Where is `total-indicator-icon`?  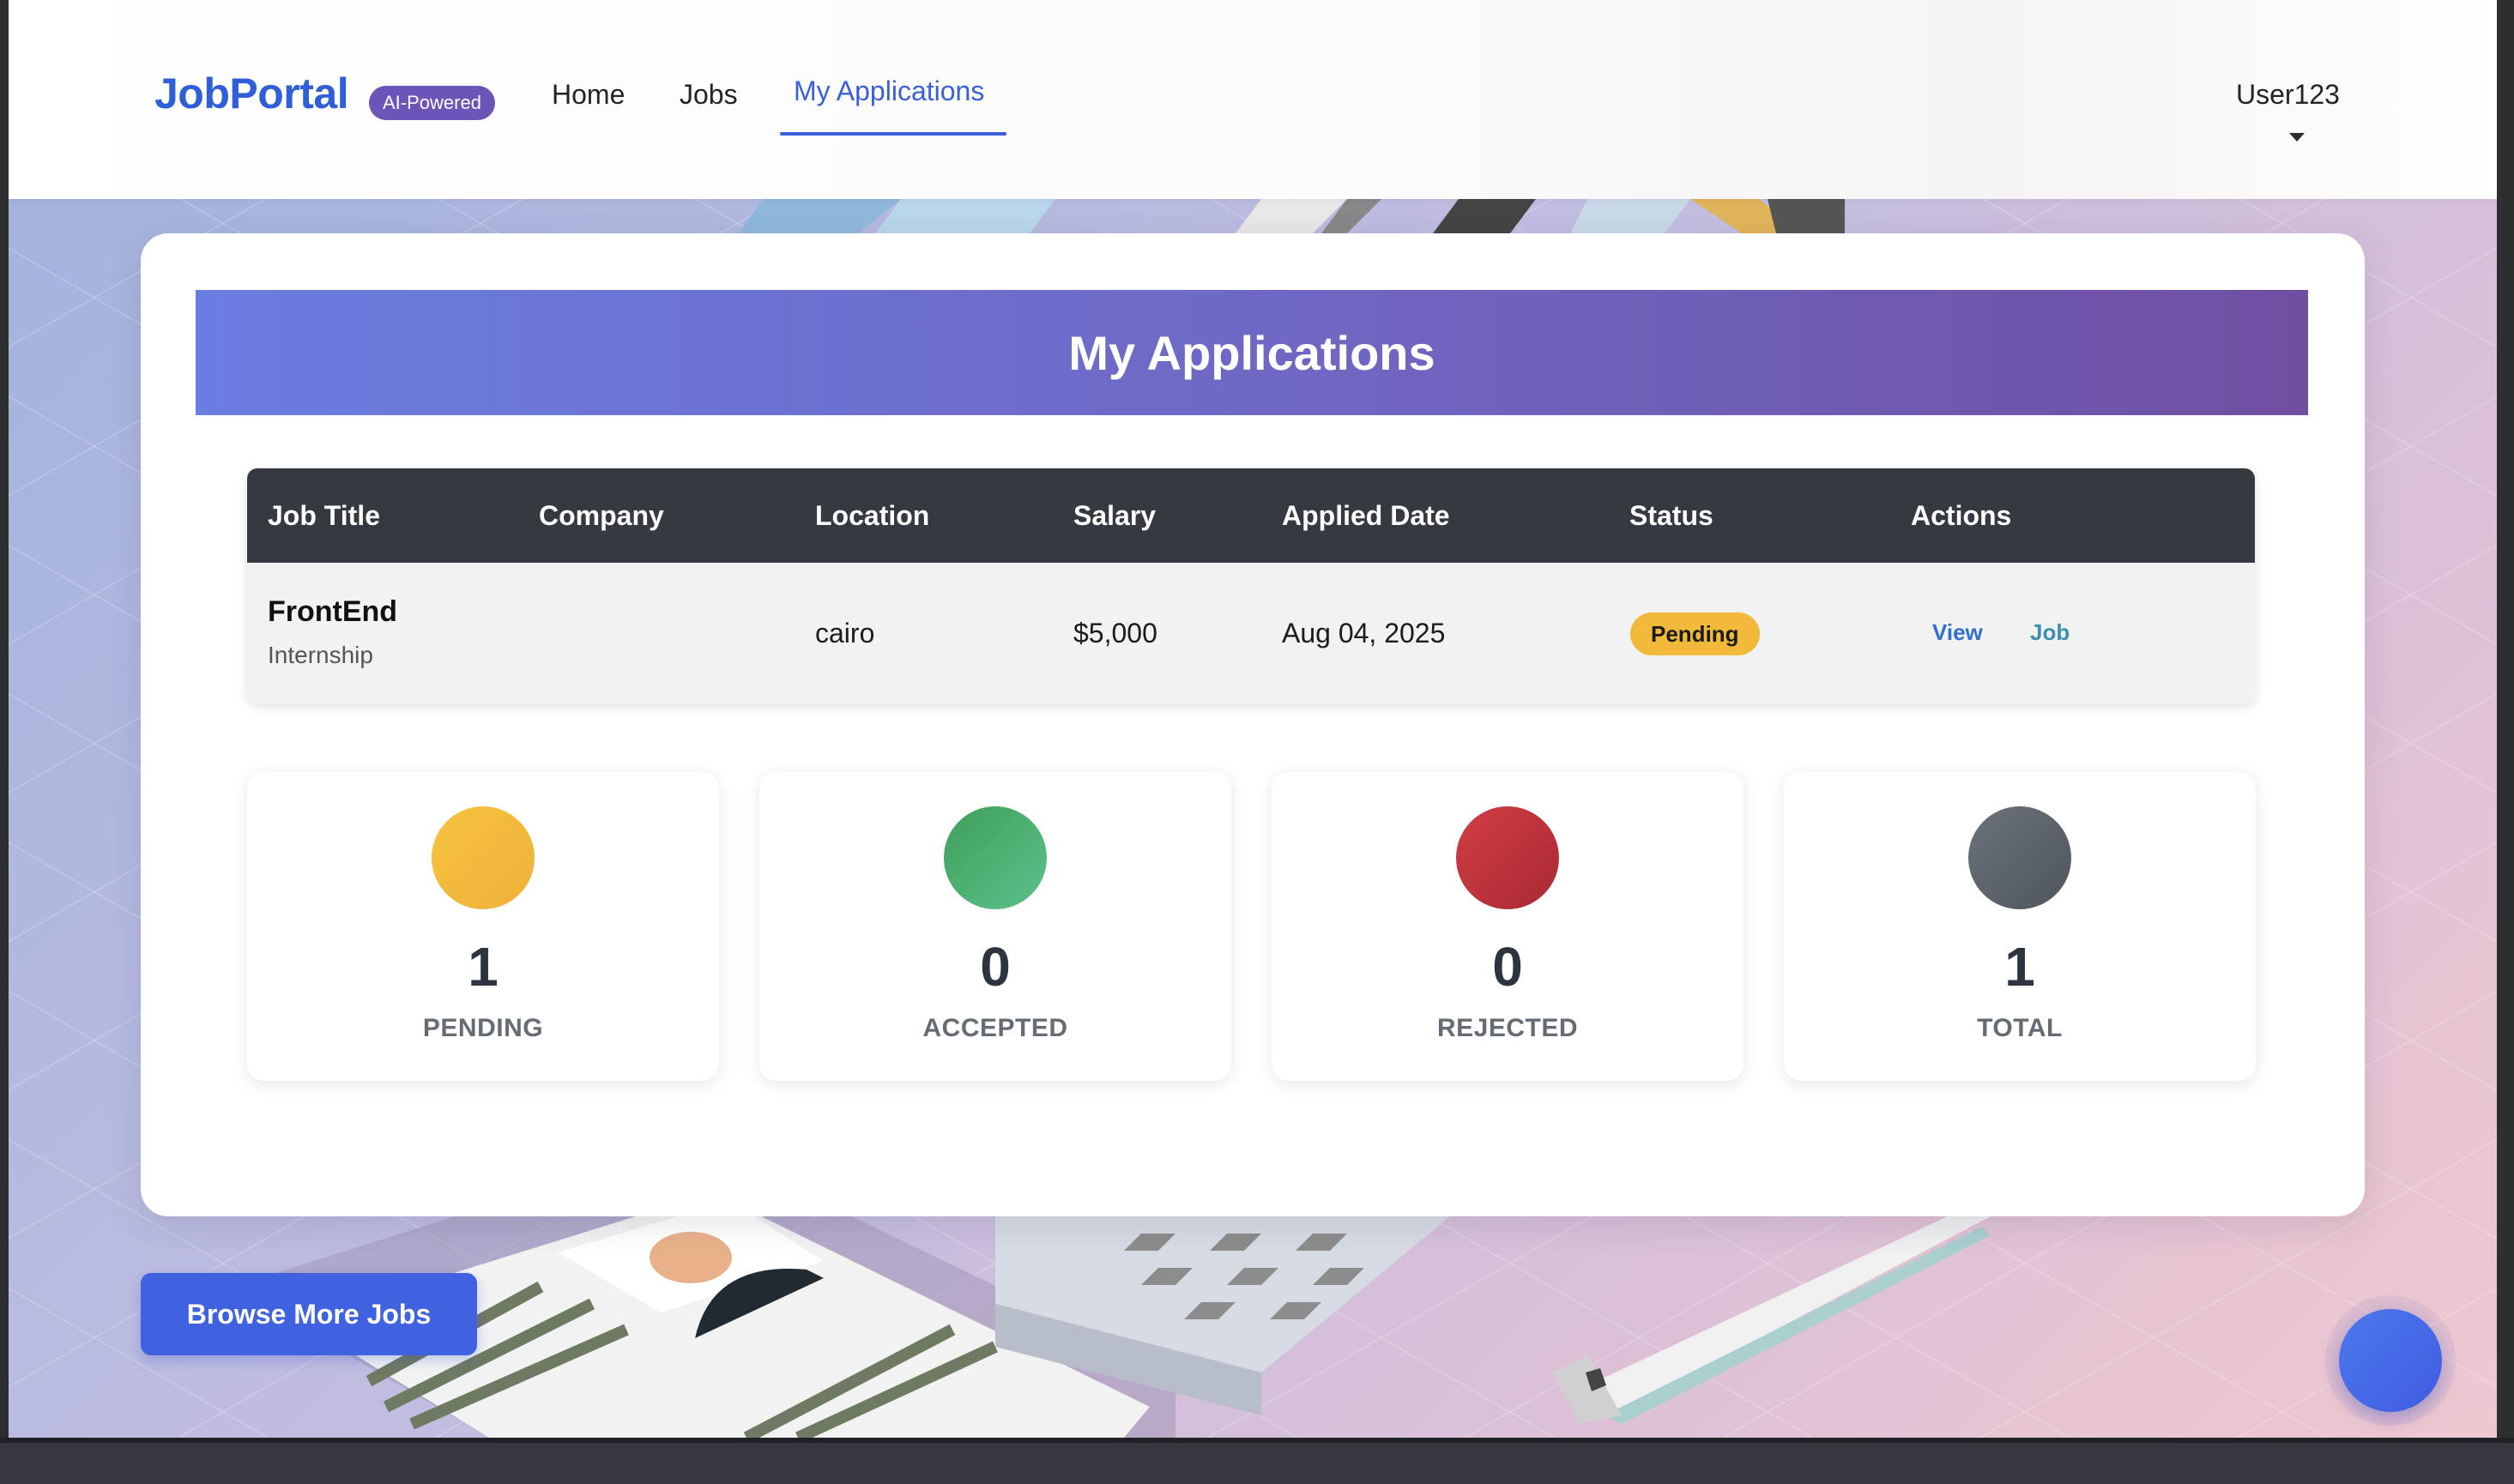 total-indicator-icon is located at coordinates (2020, 857).